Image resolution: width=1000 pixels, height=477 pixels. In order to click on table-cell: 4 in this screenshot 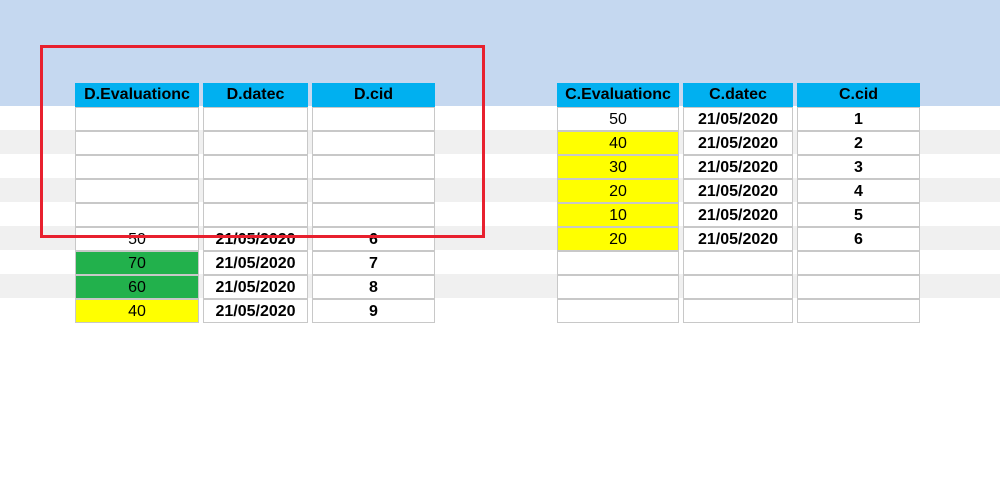, I will do `click(858, 191)`.